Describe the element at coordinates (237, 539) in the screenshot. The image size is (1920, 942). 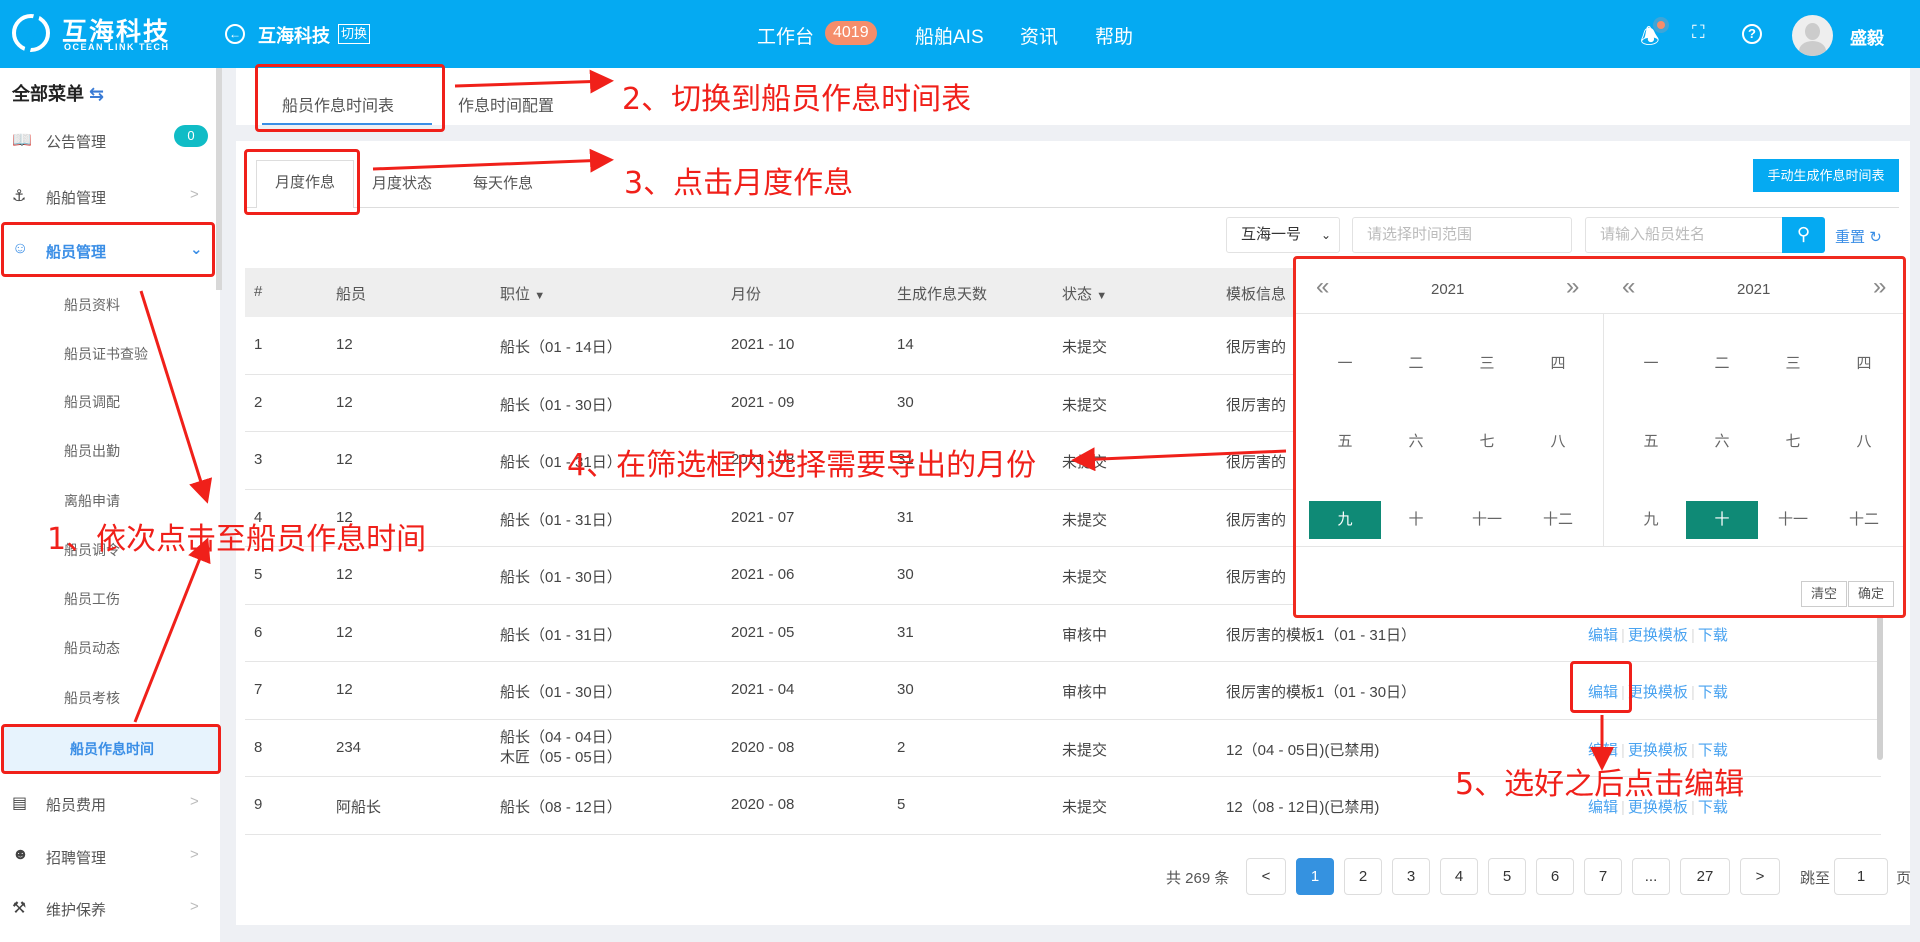
I see `annotation-step-1: 1、依次点击至船员作息时间` at that location.